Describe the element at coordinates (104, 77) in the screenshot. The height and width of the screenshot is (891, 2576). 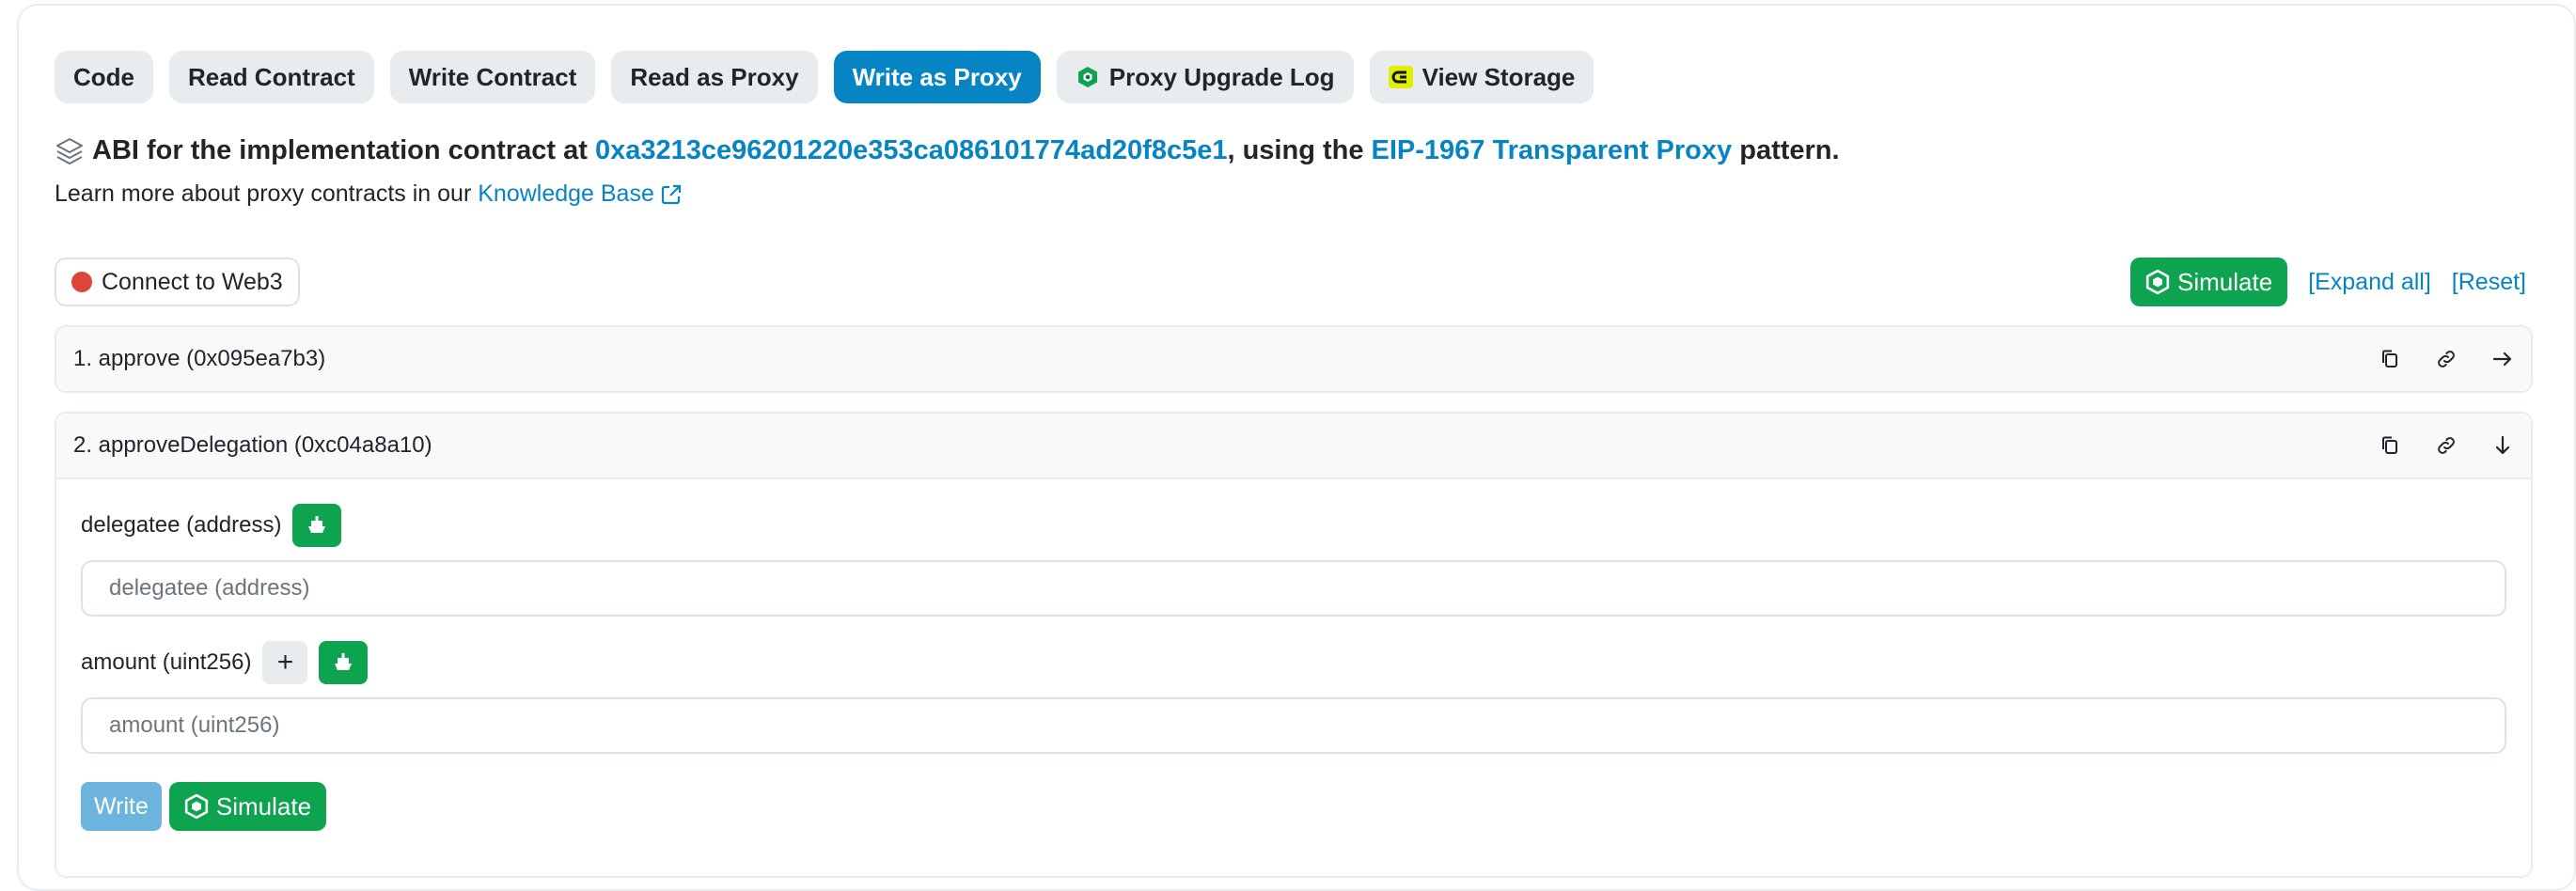
I see `tab-code: Code` at that location.